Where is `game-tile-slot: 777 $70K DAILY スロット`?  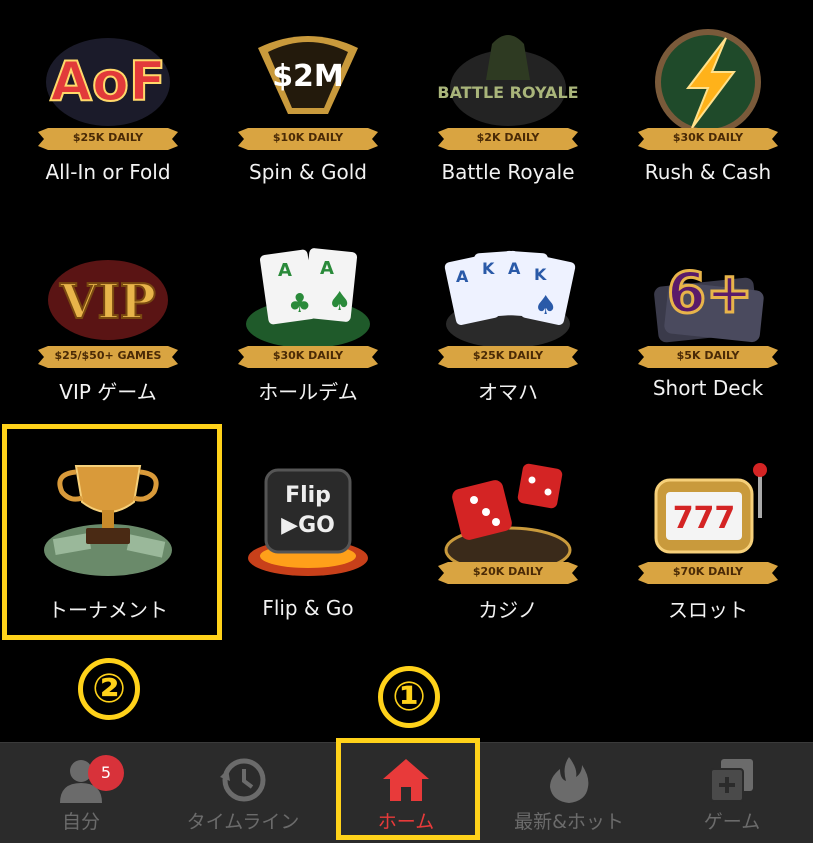
game-tile-slot: 777 $70K DAILY スロット is located at coordinates (708, 549).